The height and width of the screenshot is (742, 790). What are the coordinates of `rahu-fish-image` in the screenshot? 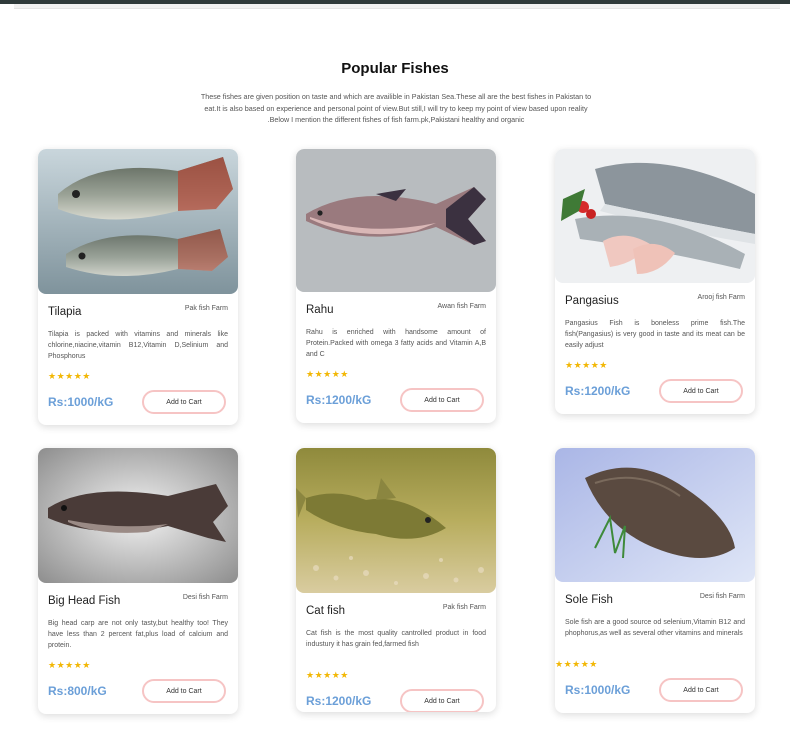 It's located at (396, 220).